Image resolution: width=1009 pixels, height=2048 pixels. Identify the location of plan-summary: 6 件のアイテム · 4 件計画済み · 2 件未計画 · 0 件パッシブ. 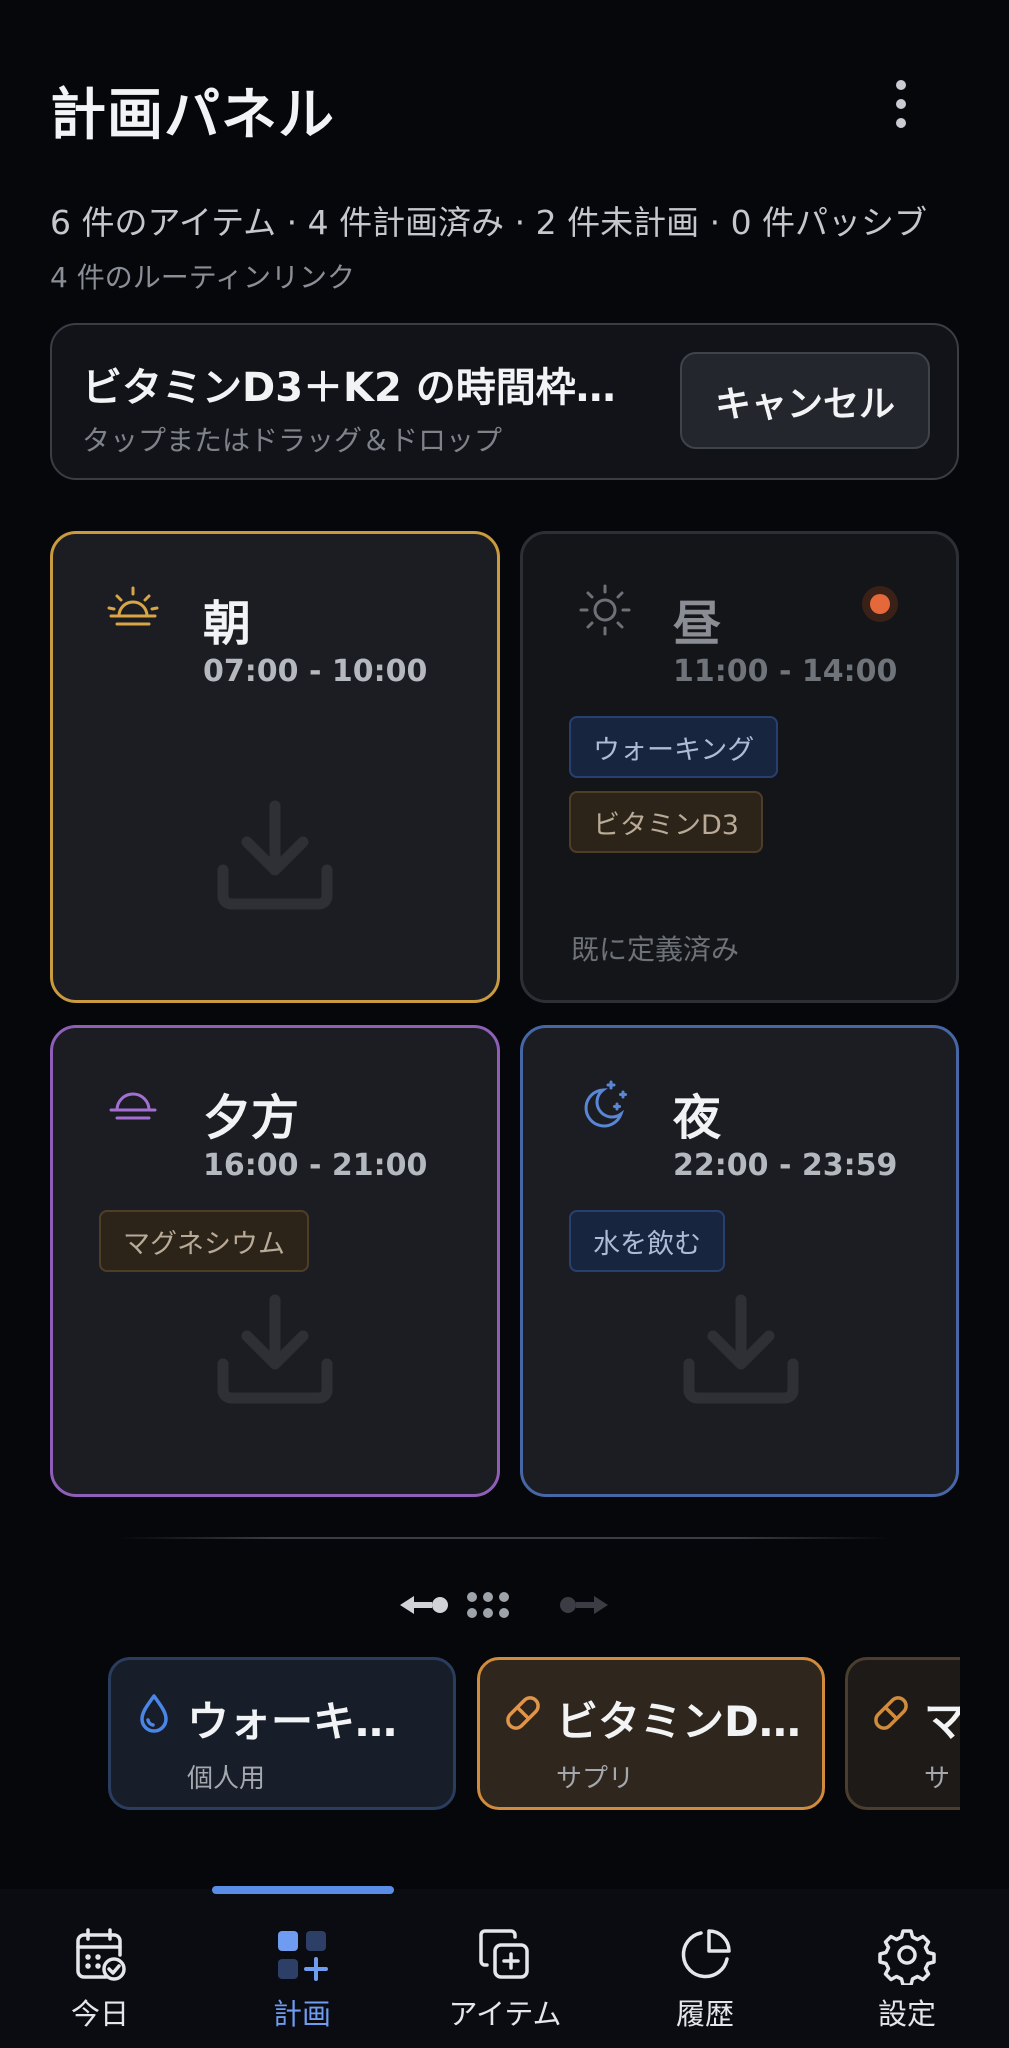
(489, 222).